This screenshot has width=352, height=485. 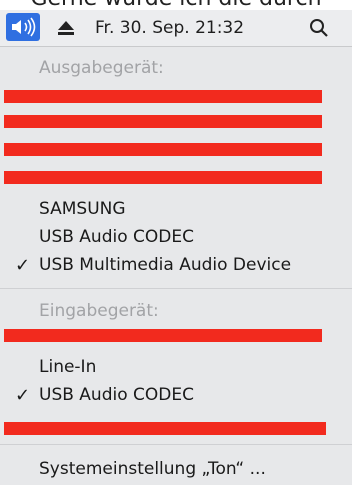 I want to click on volume-menu-button, so click(x=23, y=27).